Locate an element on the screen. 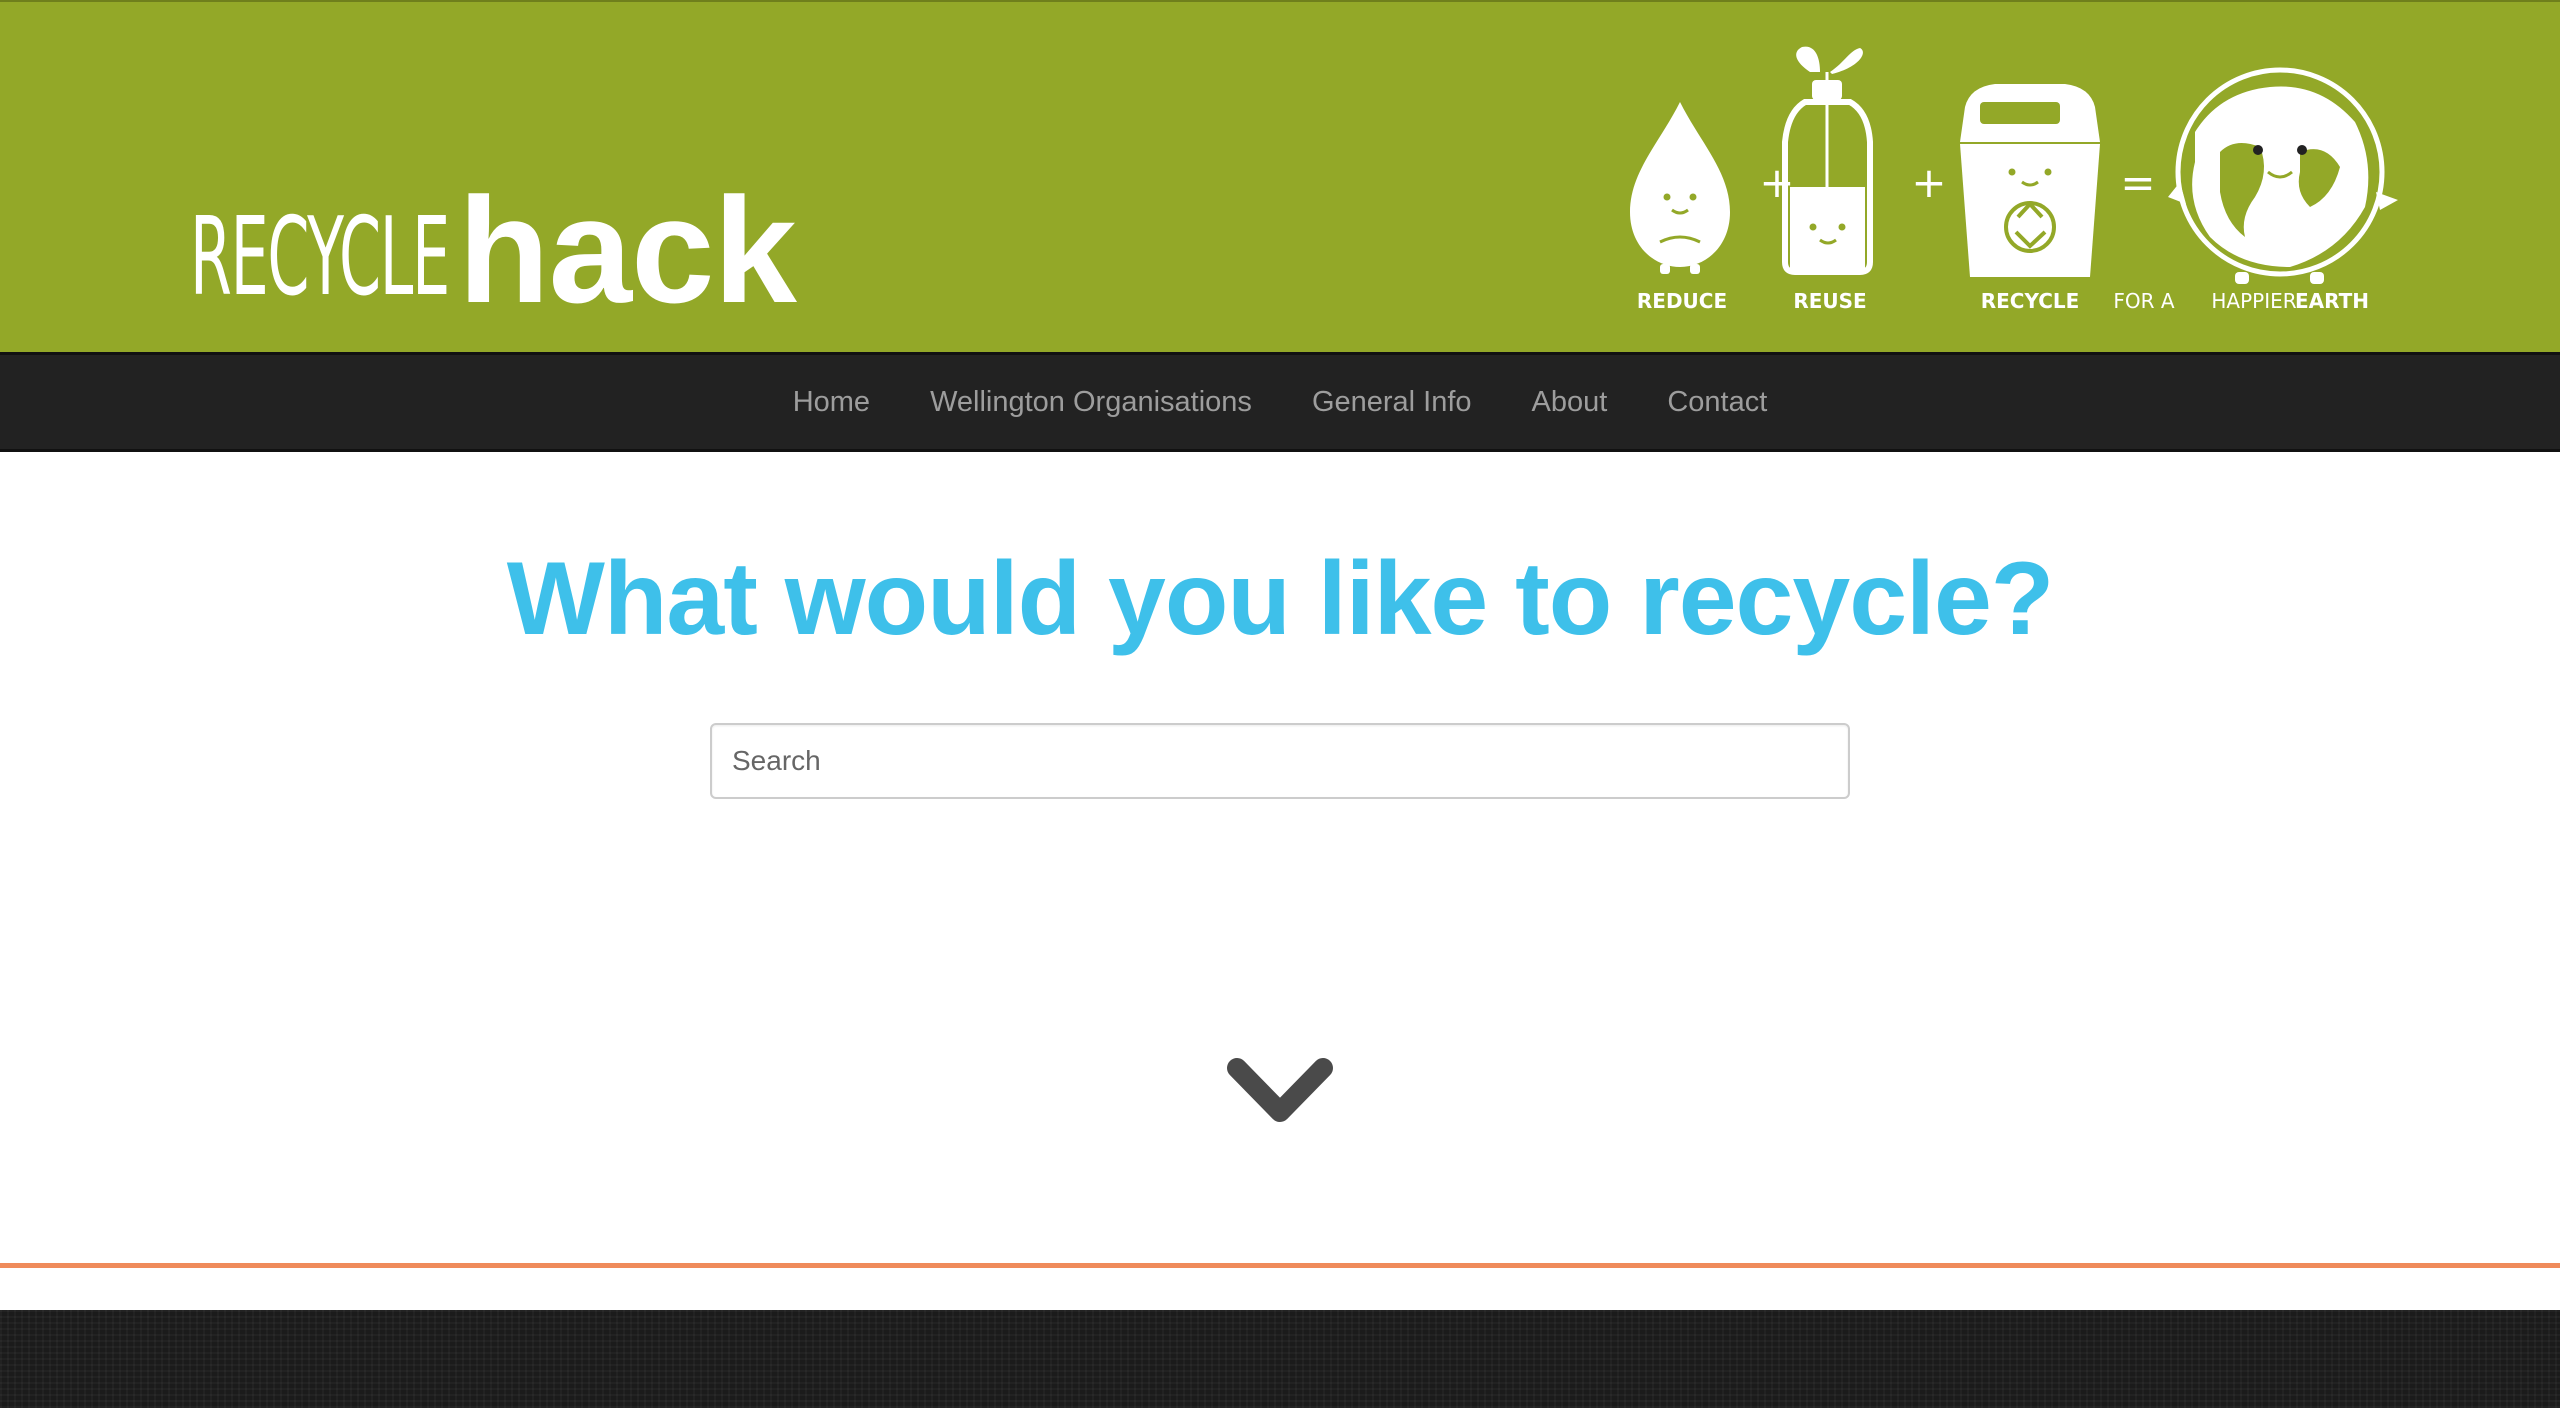 The width and height of the screenshot is (2560, 1408). plus-sign-2: + is located at coordinates (1928, 182).